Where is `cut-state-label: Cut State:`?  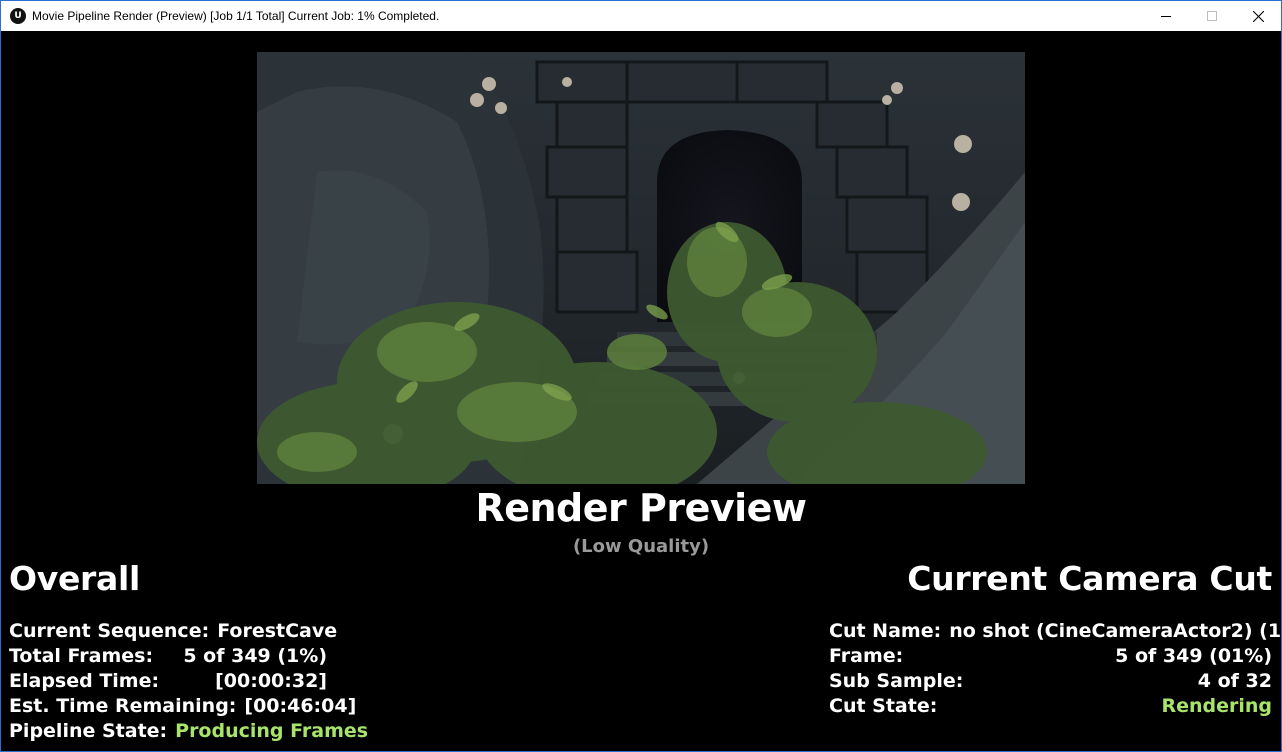
cut-state-label: Cut State: is located at coordinates (883, 706).